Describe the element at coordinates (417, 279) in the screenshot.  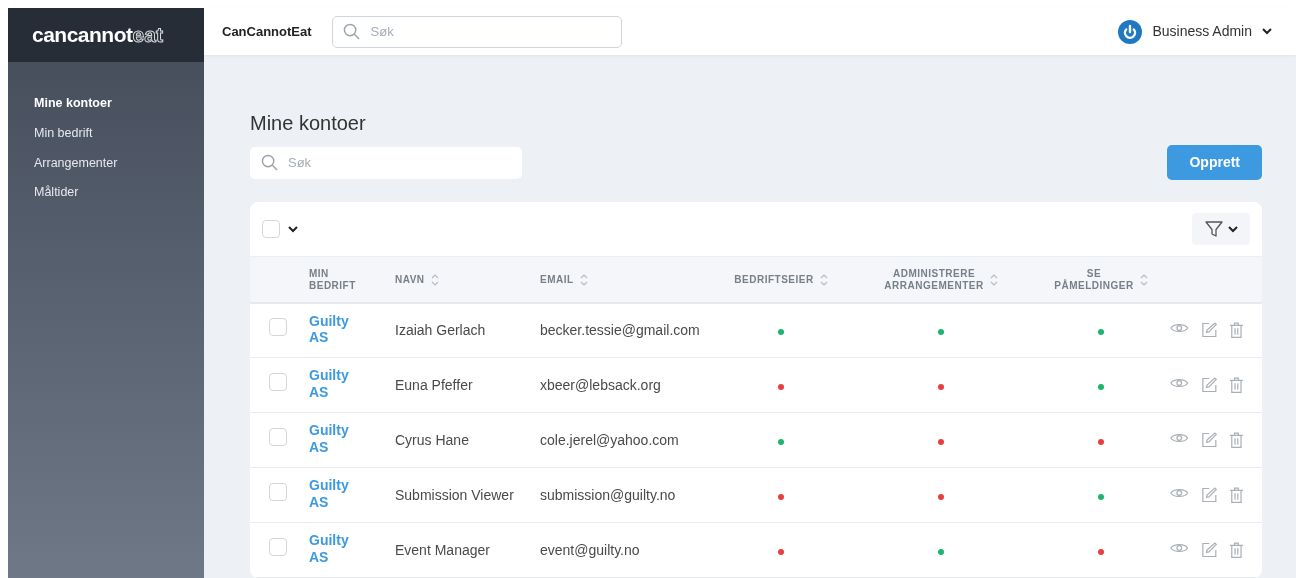
I see `column-header: NAVN` at that location.